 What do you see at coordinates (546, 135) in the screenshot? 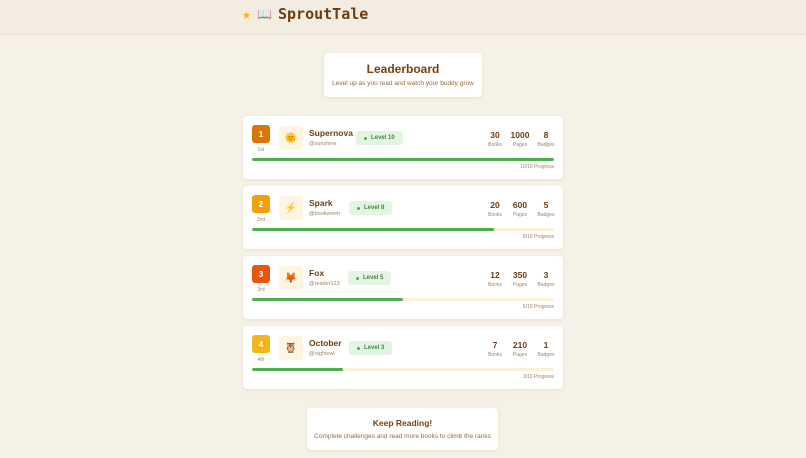
I see `badges-count: 8` at bounding box center [546, 135].